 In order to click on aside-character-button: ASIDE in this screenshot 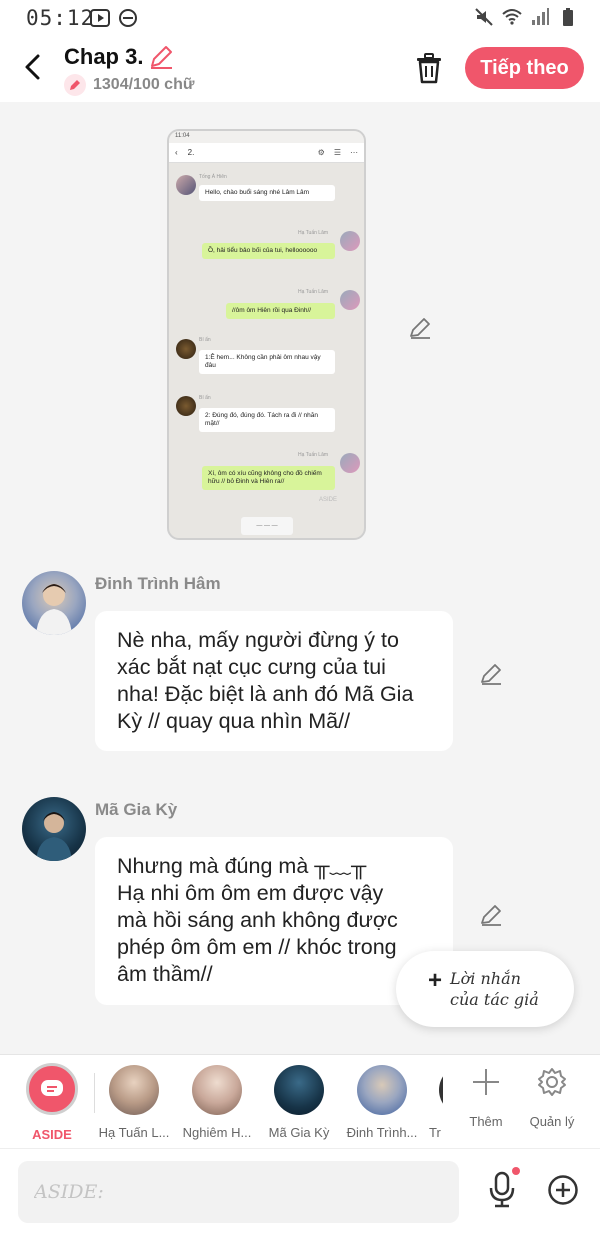, I will do `click(52, 1102)`.